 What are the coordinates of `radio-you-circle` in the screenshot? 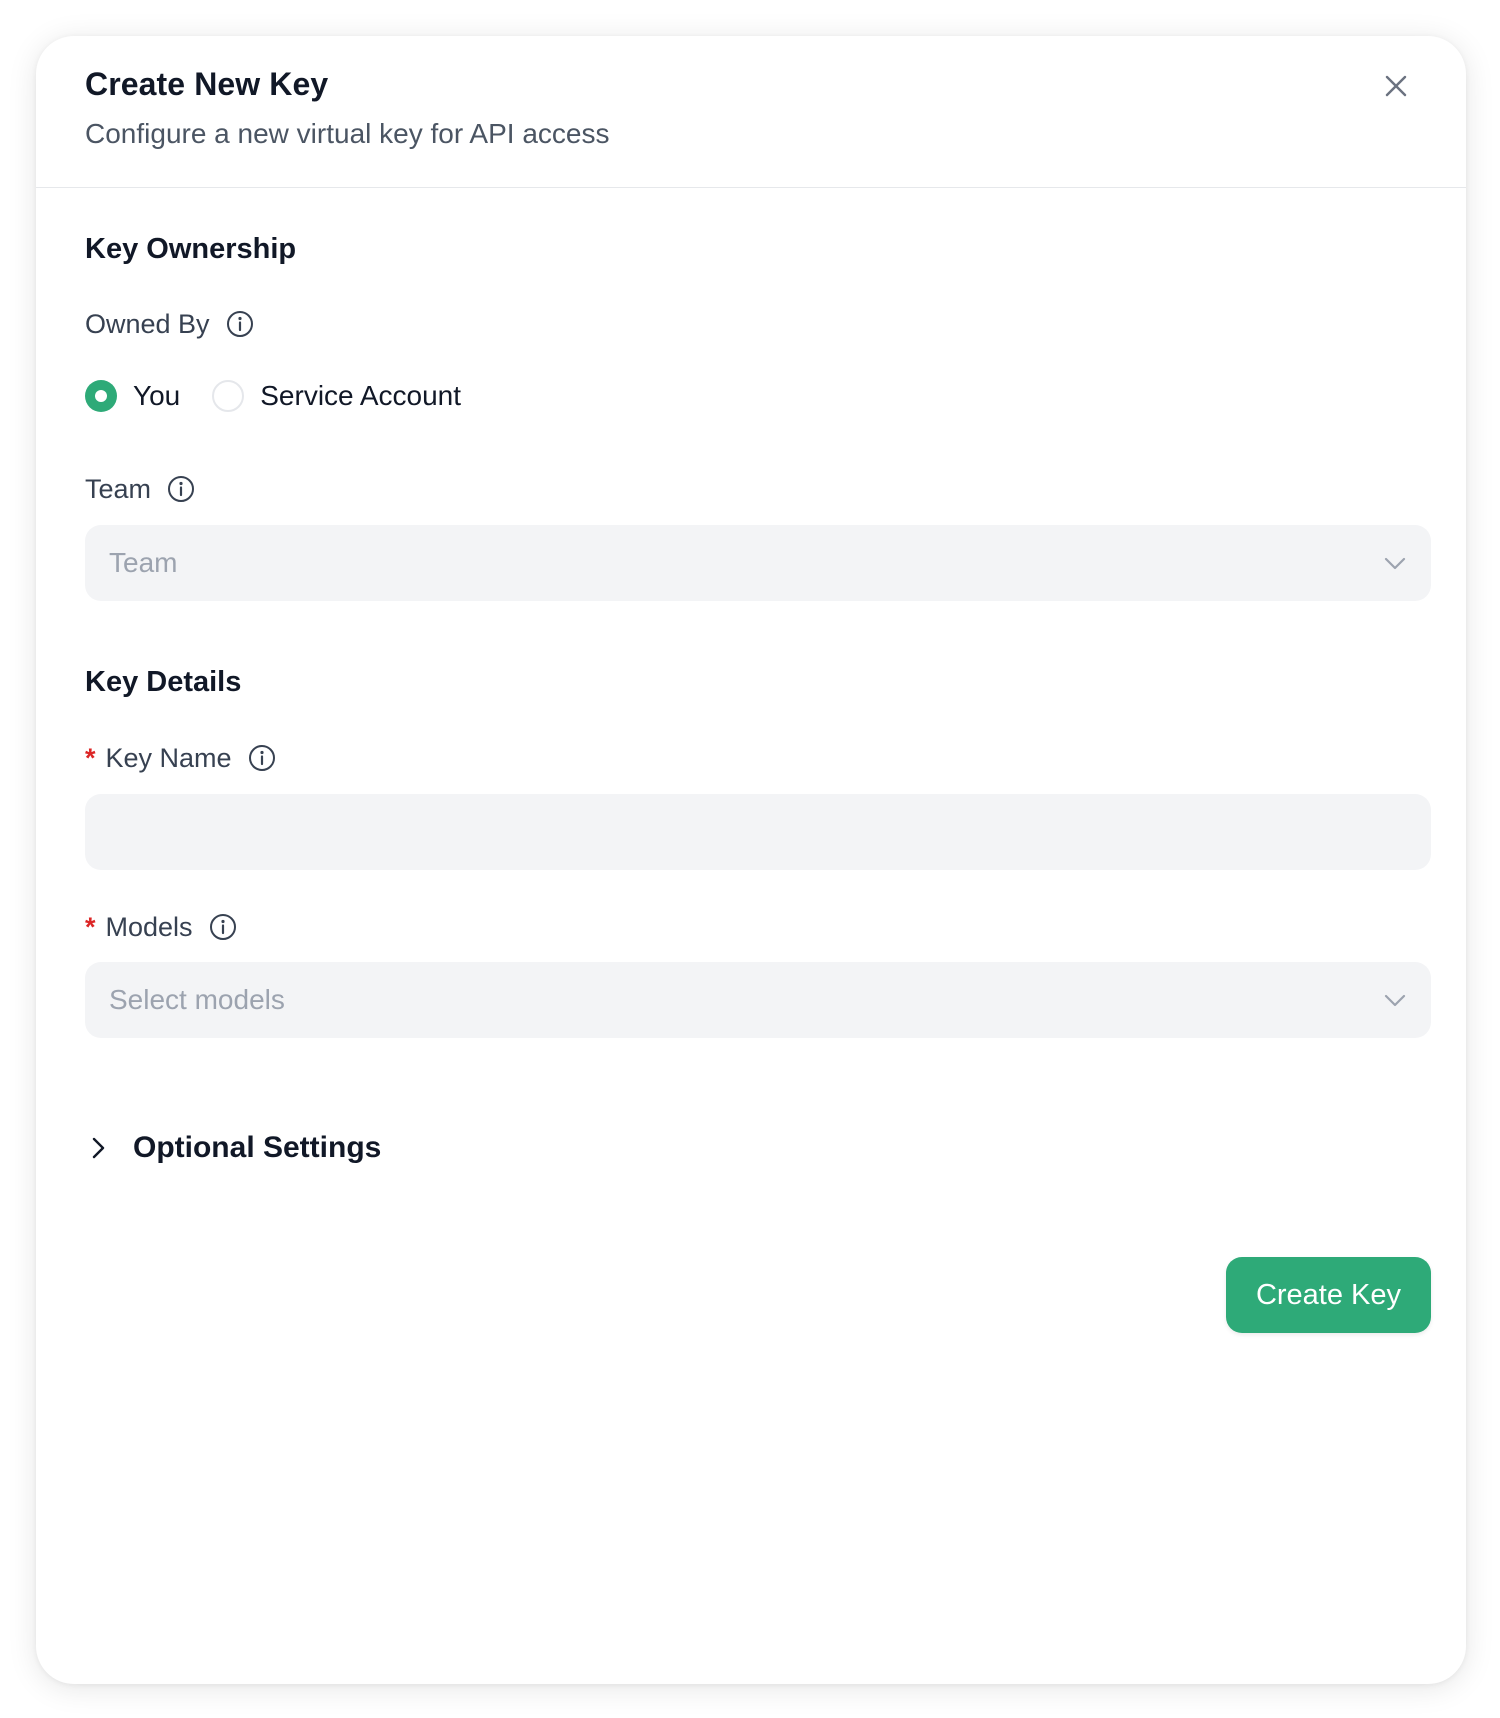 It's located at (101, 396).